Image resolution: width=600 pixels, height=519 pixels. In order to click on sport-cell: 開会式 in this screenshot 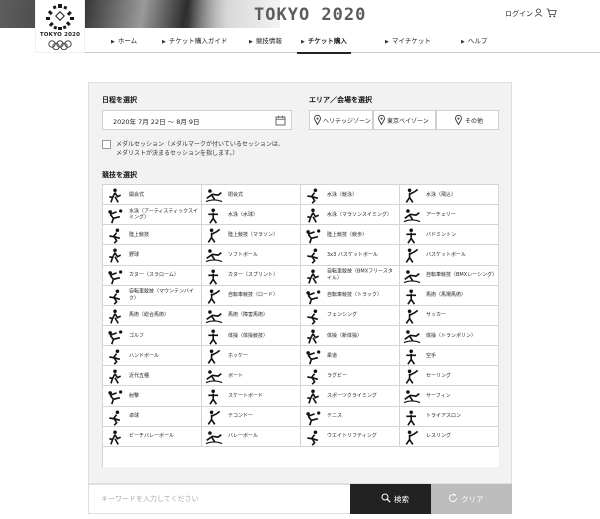, I will do `click(152, 195)`.